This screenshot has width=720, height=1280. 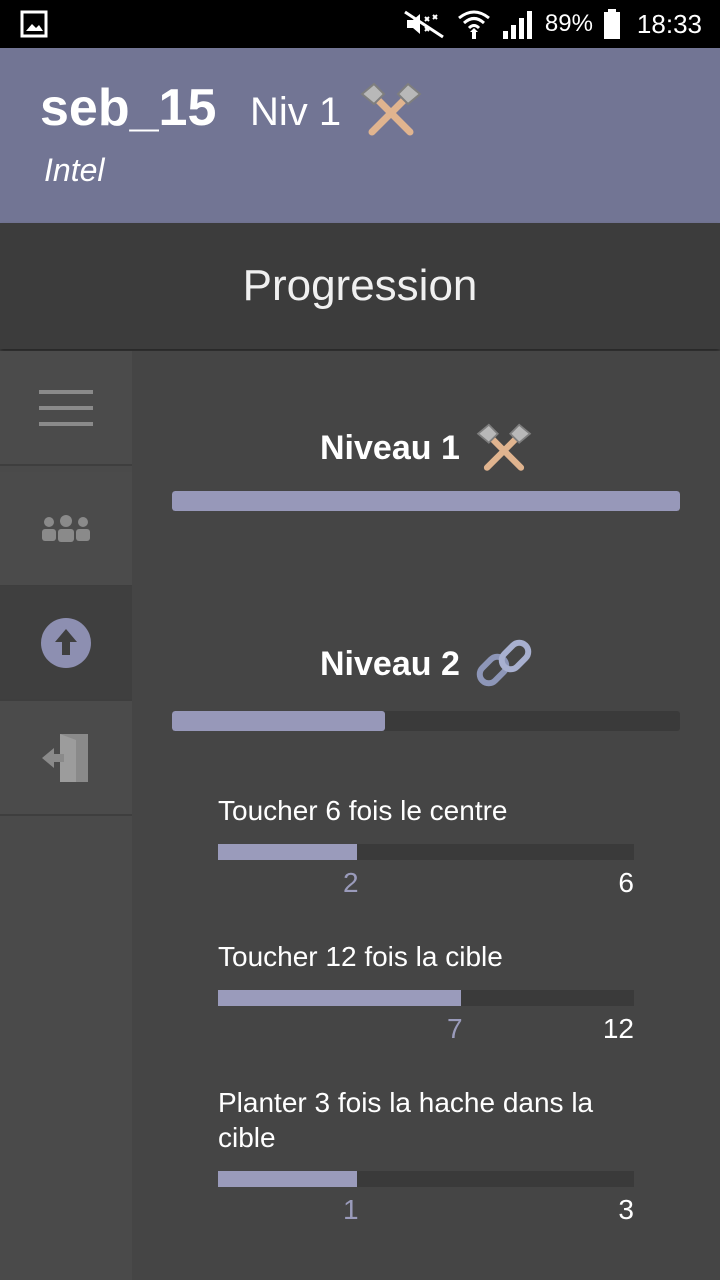 What do you see at coordinates (611, 24) in the screenshot?
I see `battery-icon` at bounding box center [611, 24].